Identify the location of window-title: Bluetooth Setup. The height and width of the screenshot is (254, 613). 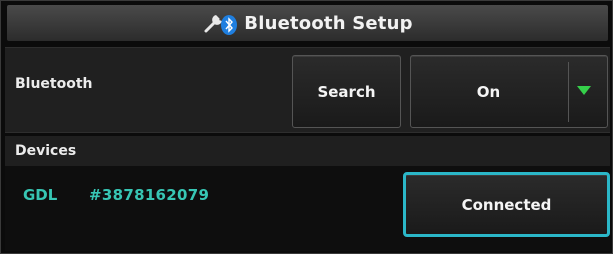
(328, 23).